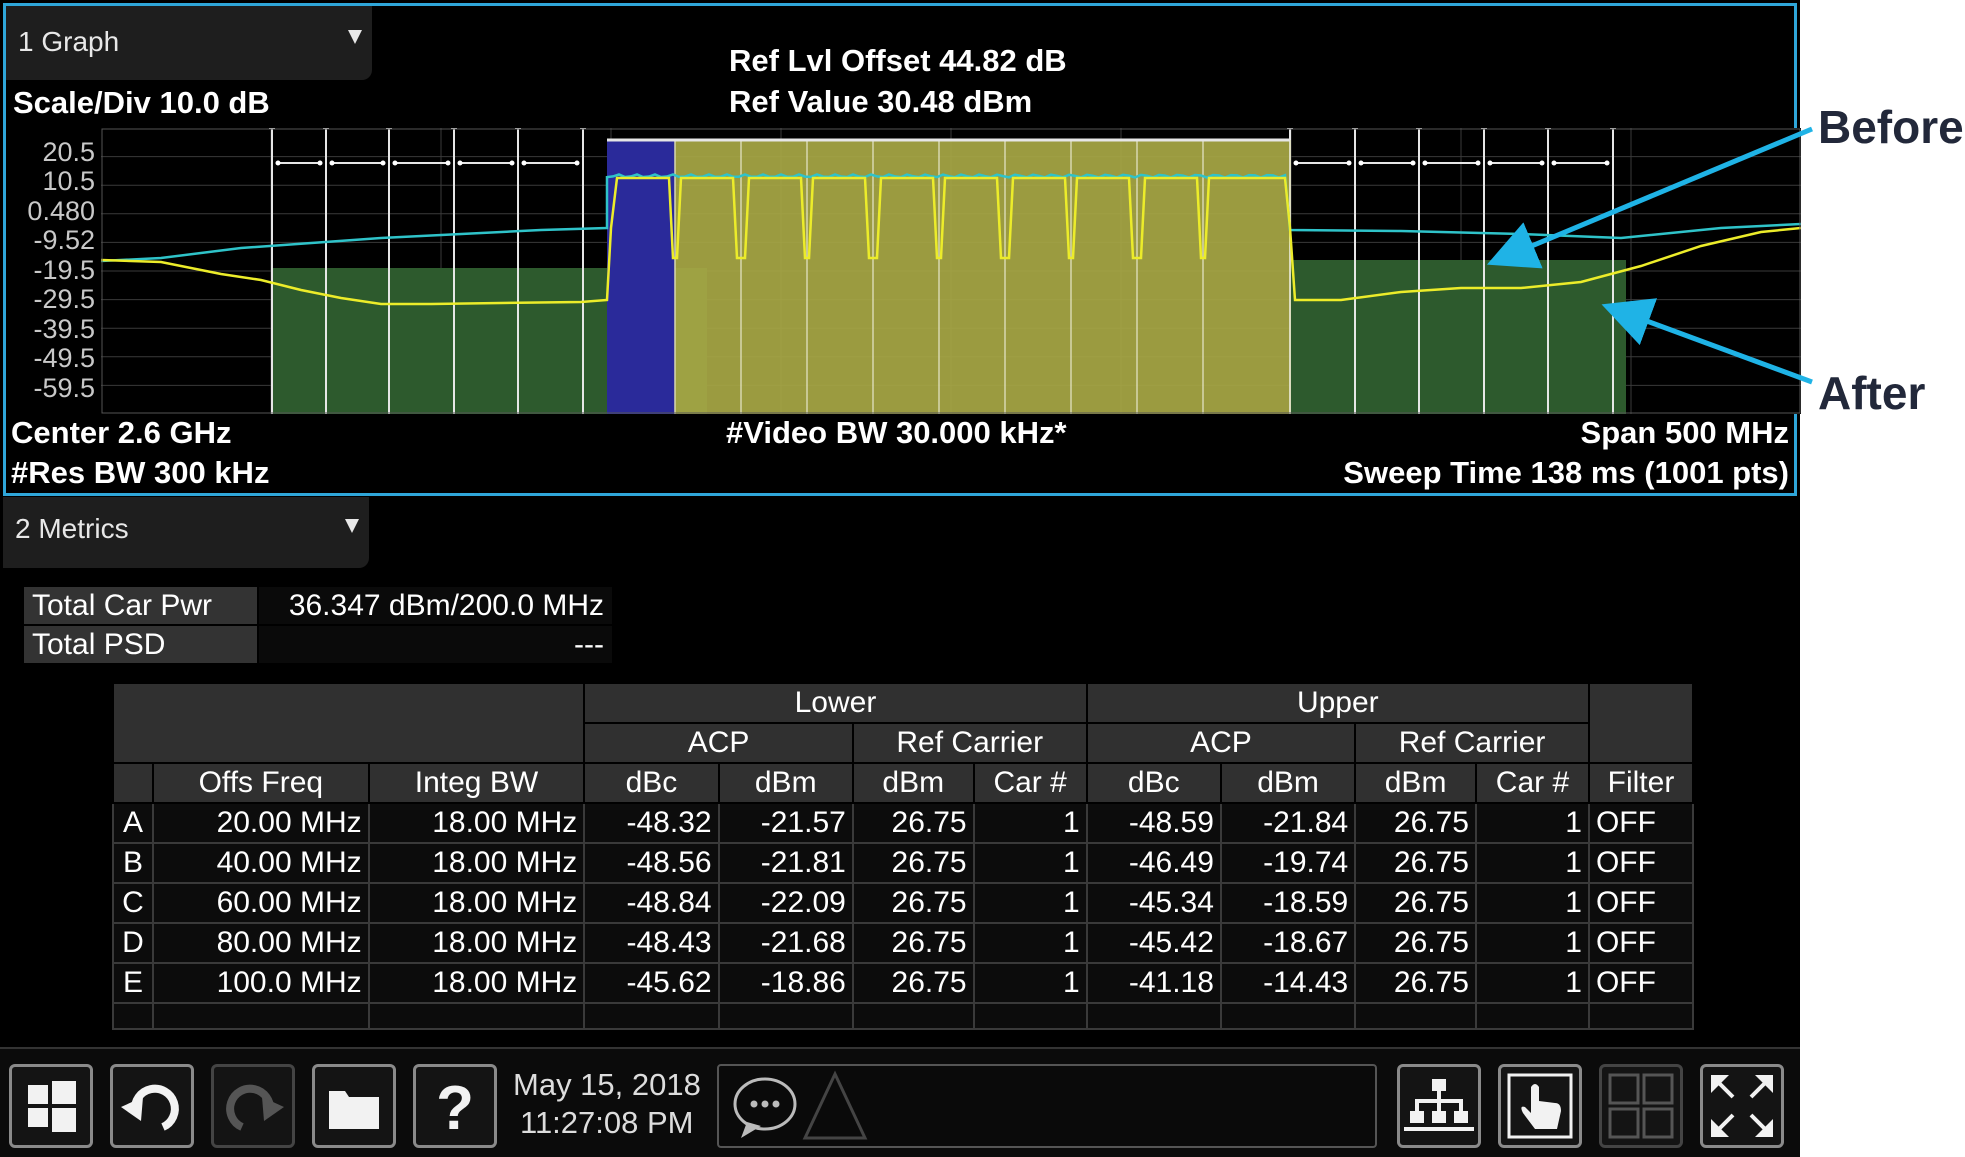 Image resolution: width=1965 pixels, height=1157 pixels. Describe the element at coordinates (1872, 393) in the screenshot. I see `after-annotation: After` at that location.